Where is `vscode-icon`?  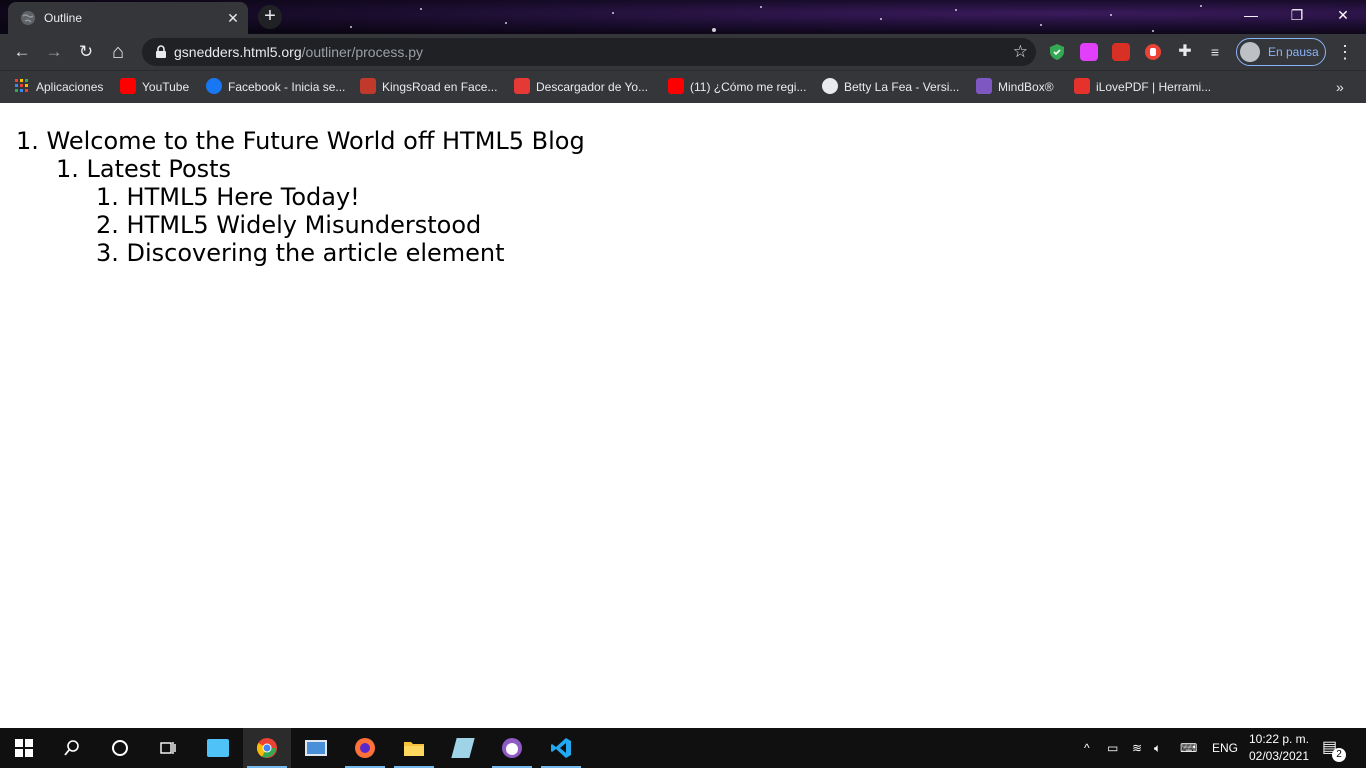
vscode-icon is located at coordinates (561, 748).